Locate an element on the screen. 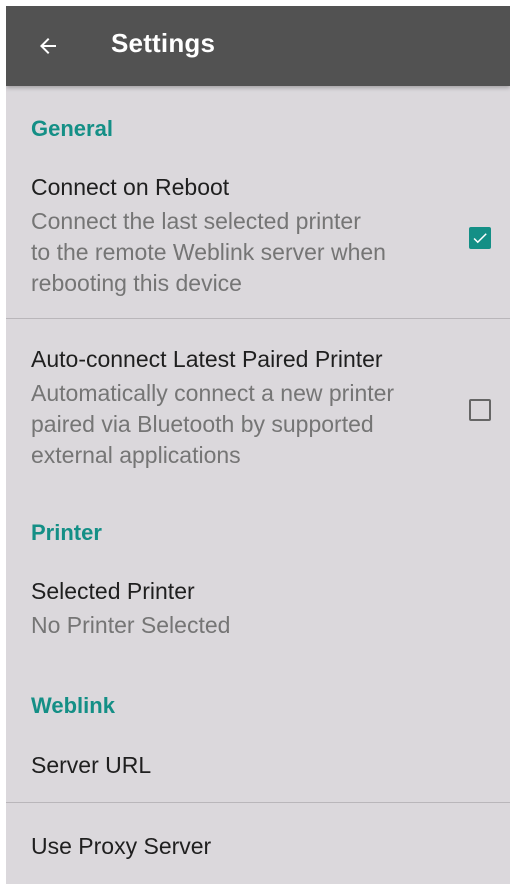 This screenshot has width=516, height=884. pref-title: Auto-connect Latest Paired Printer is located at coordinates (207, 359).